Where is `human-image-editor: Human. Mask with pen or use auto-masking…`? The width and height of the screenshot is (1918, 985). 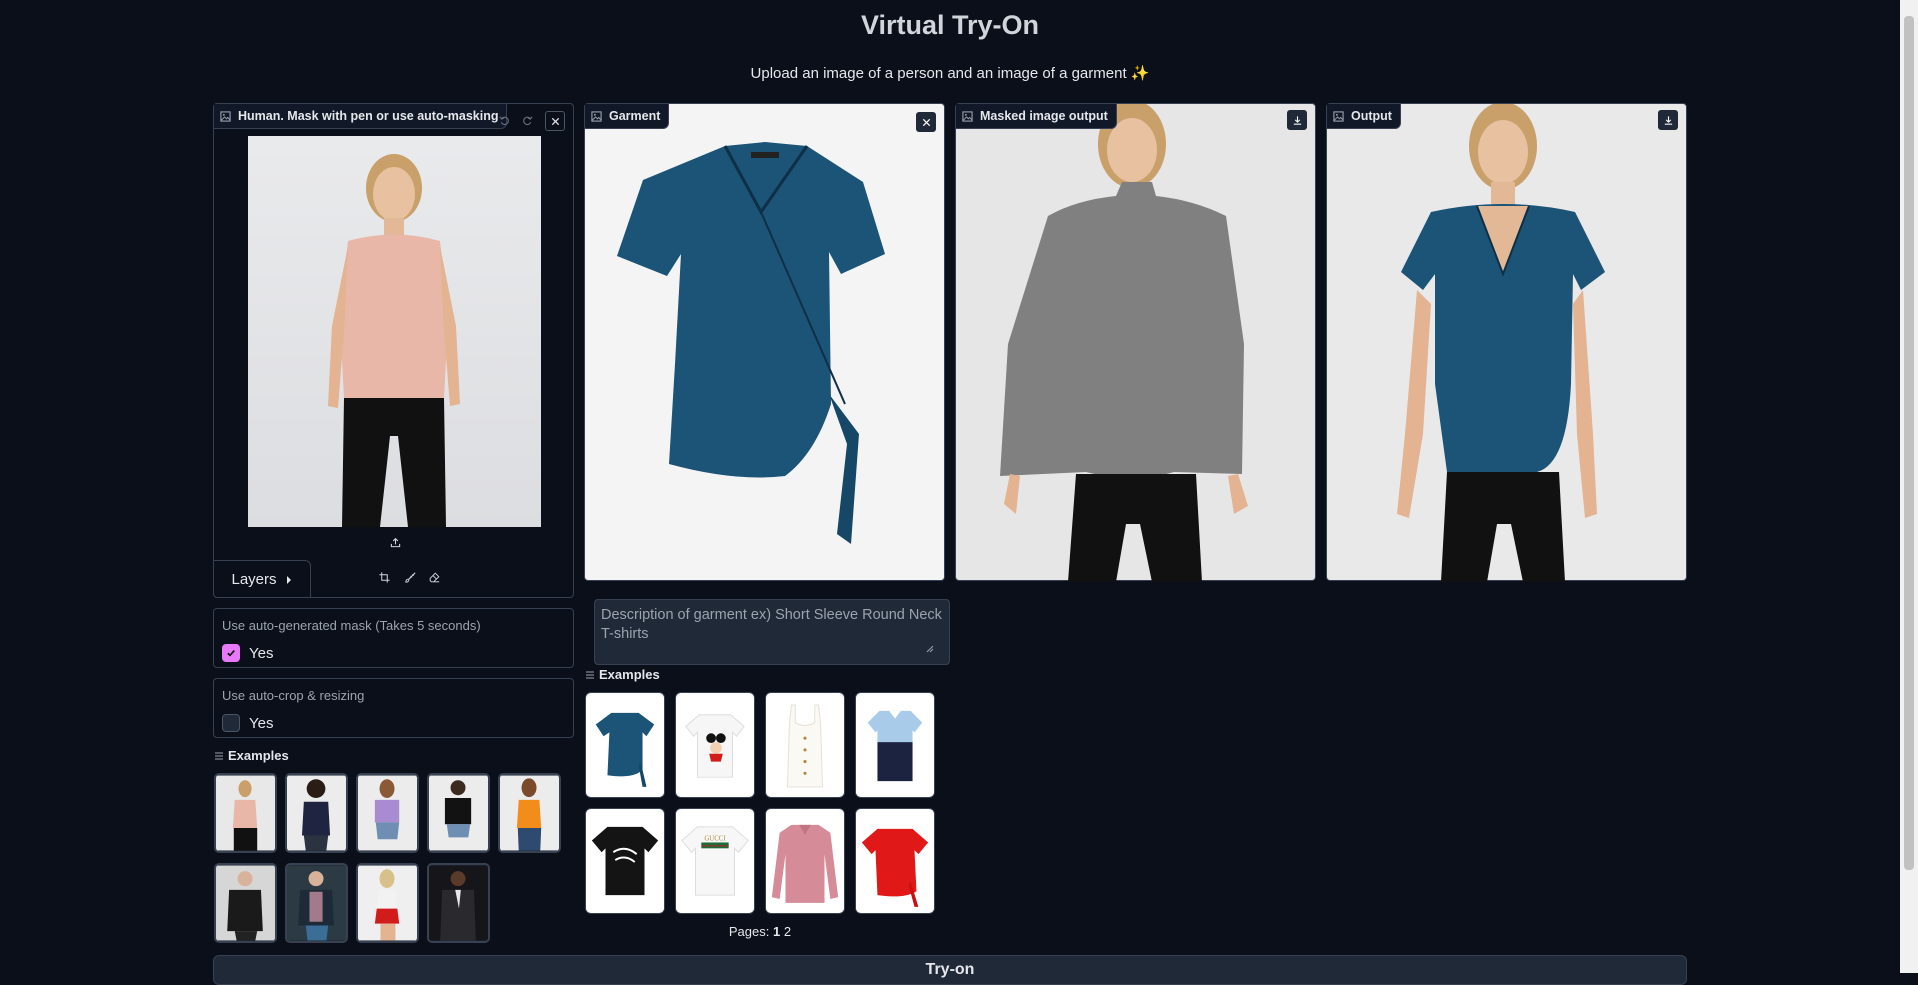
human-image-editor: Human. Mask with pen or use auto-masking… is located at coordinates (393, 350).